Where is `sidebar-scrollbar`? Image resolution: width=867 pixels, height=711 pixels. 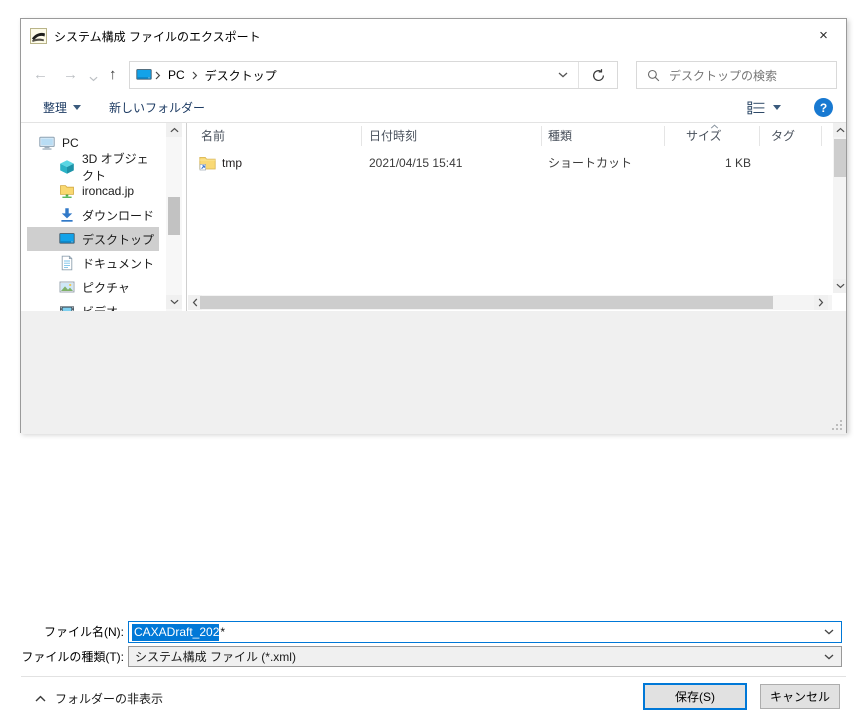 sidebar-scrollbar is located at coordinates (174, 217).